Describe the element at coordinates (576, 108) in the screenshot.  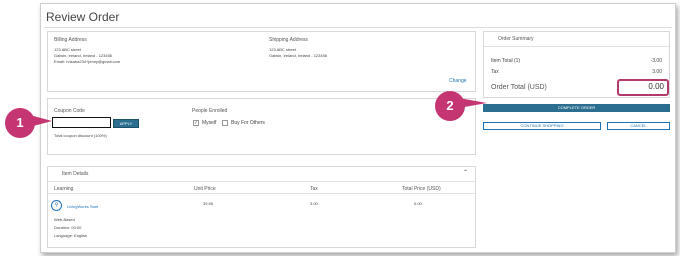
I see `complete-order-button: COMPLETE ORDER` at that location.